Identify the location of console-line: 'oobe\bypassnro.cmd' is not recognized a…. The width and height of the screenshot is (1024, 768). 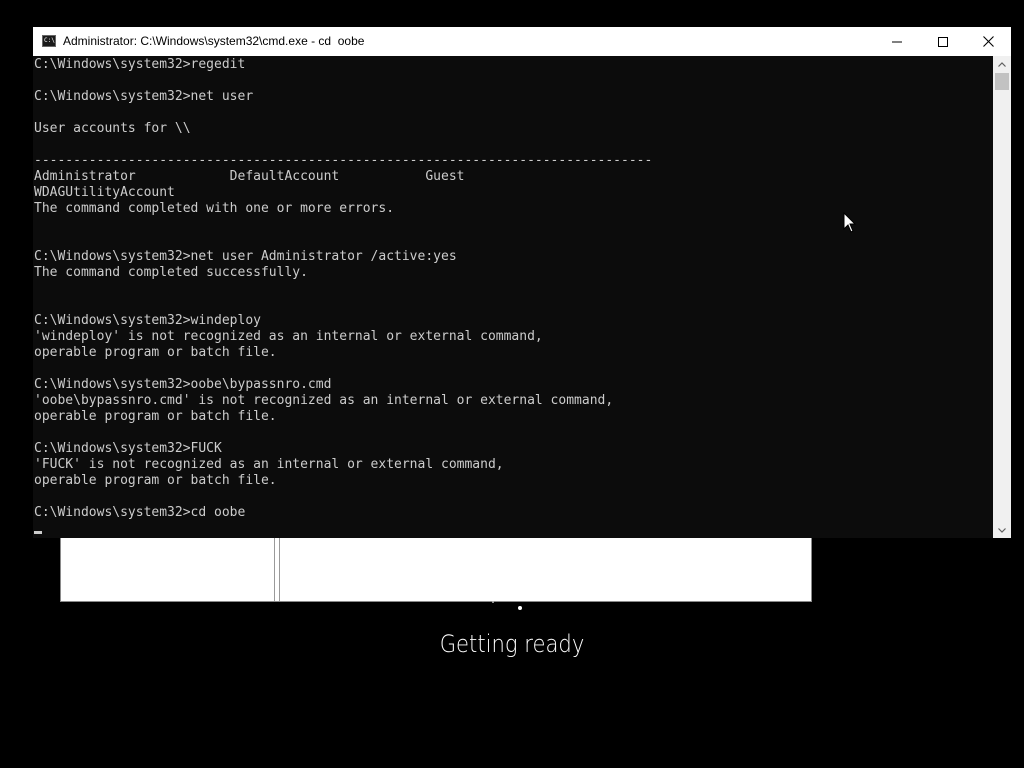
(324, 400).